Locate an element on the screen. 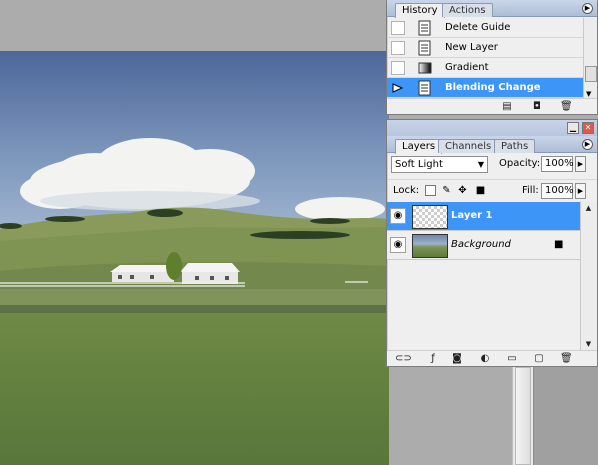 Image resolution: width=598 pixels, height=465 pixels. opacity-input: 100% is located at coordinates (557, 164).